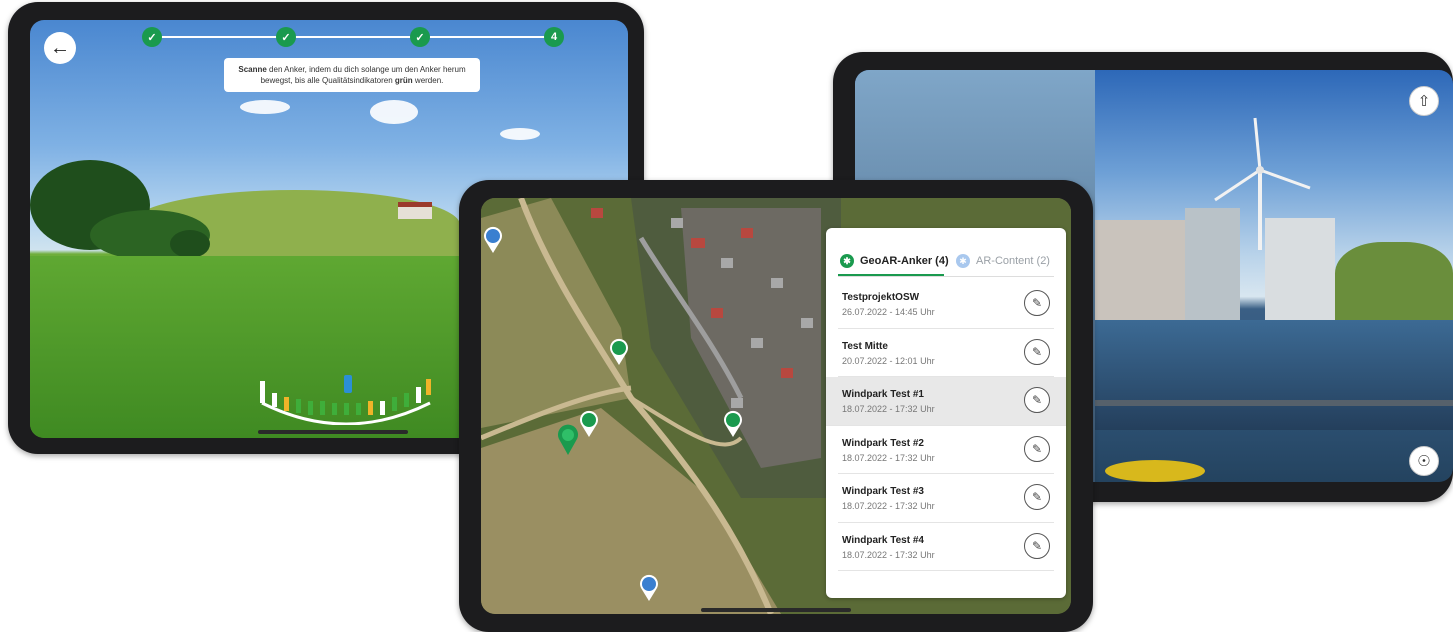 This screenshot has height=632, width=1453. I want to click on instruction-bold: grün, so click(403, 80).